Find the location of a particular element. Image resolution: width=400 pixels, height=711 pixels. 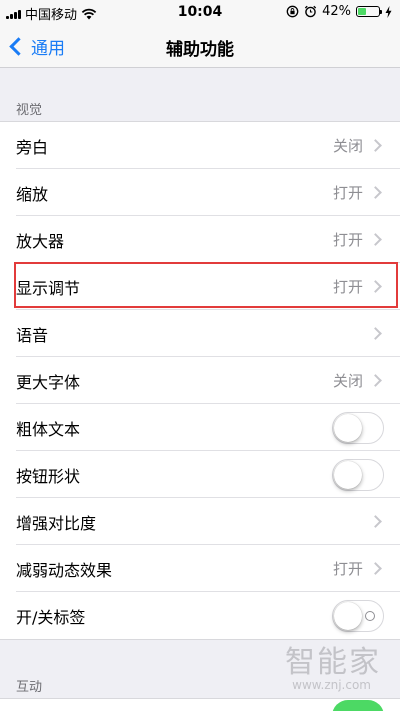

battery-percent: 42% is located at coordinates (336, 11).